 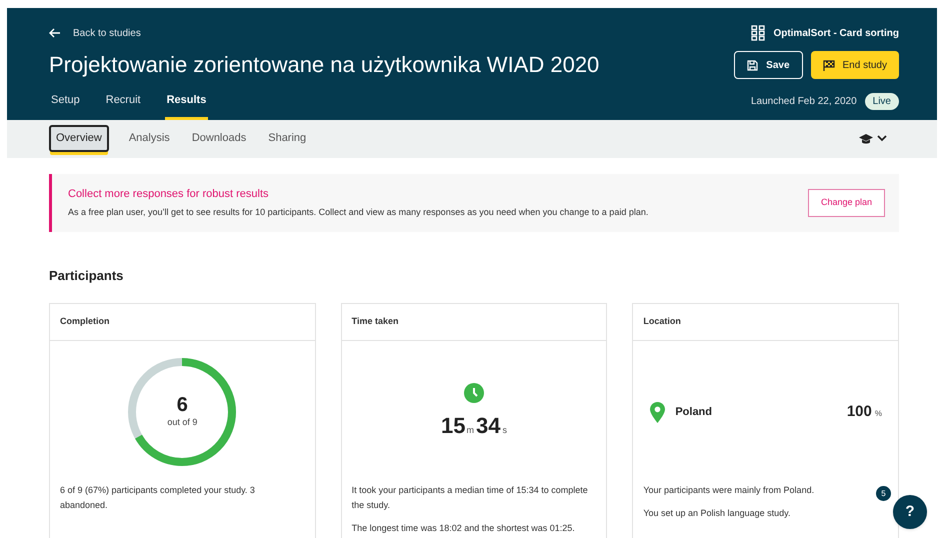 What do you see at coordinates (123, 106) in the screenshot?
I see `nav-tab: Recruit` at bounding box center [123, 106].